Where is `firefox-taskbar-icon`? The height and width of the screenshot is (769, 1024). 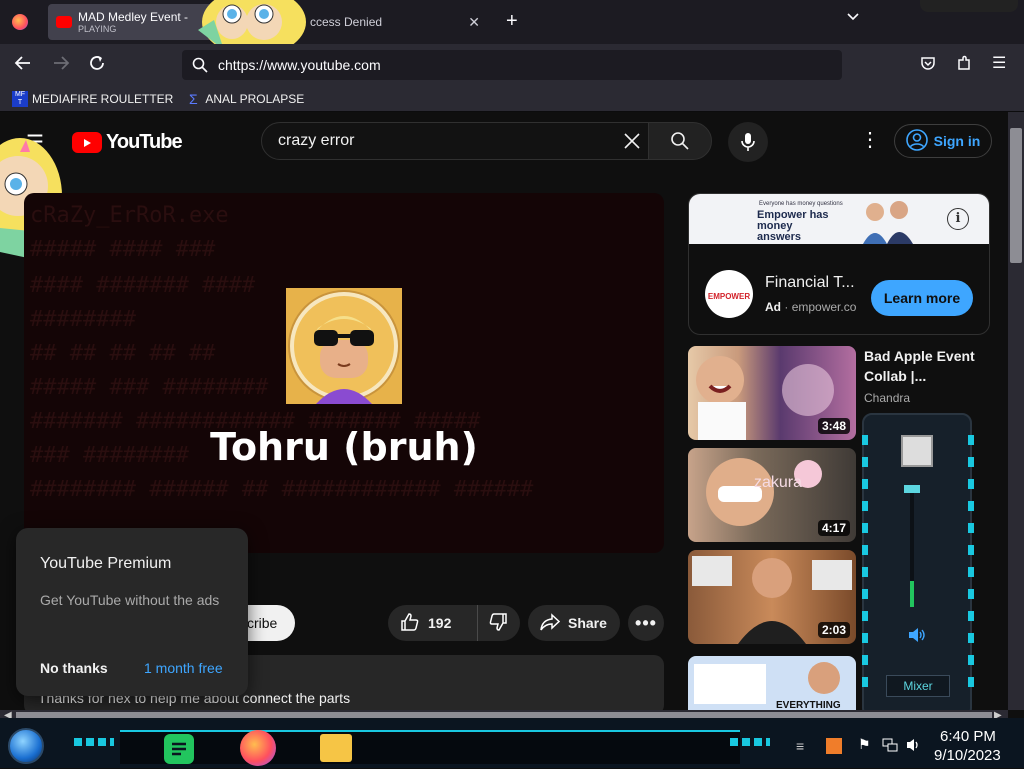
firefox-taskbar-icon is located at coordinates (258, 748).